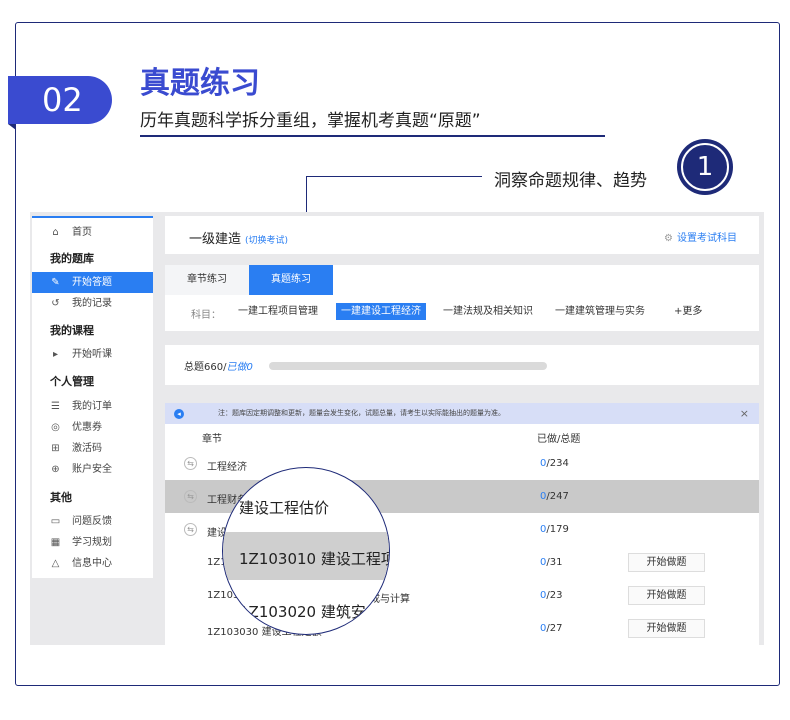  Describe the element at coordinates (72, 258) in the screenshot. I see `sidebar-heading-question-bank: 我的题库` at that location.